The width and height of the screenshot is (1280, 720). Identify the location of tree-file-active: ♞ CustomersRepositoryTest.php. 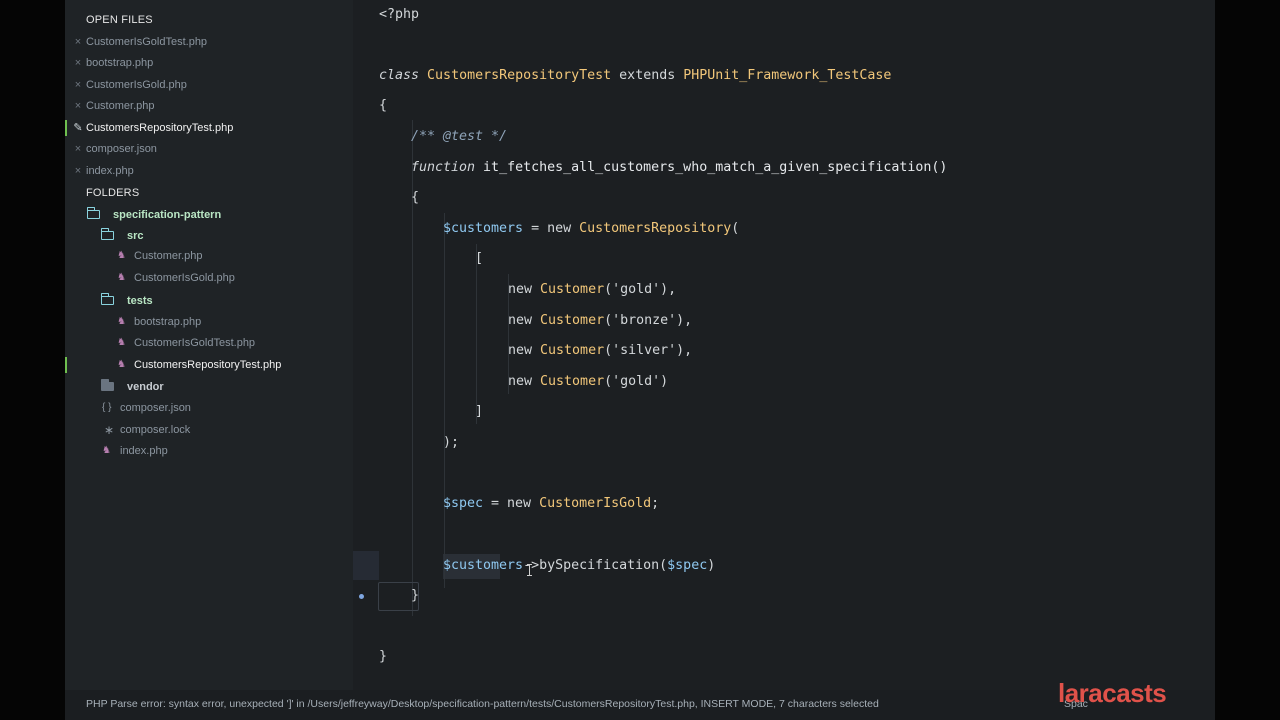
(209, 365).